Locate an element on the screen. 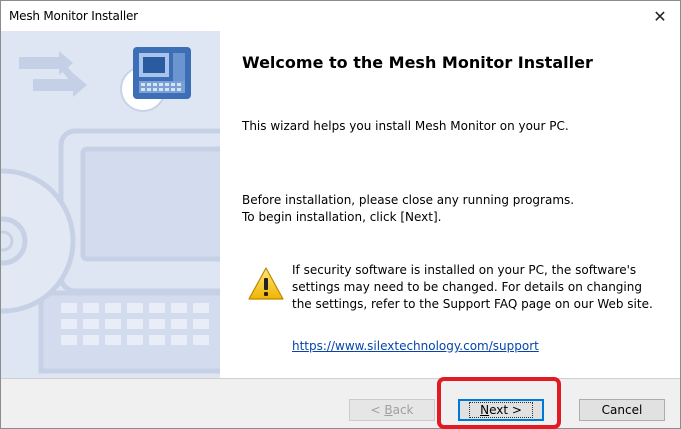 This screenshot has width=681, height=429. next-button-focus: Next > is located at coordinates (501, 410).